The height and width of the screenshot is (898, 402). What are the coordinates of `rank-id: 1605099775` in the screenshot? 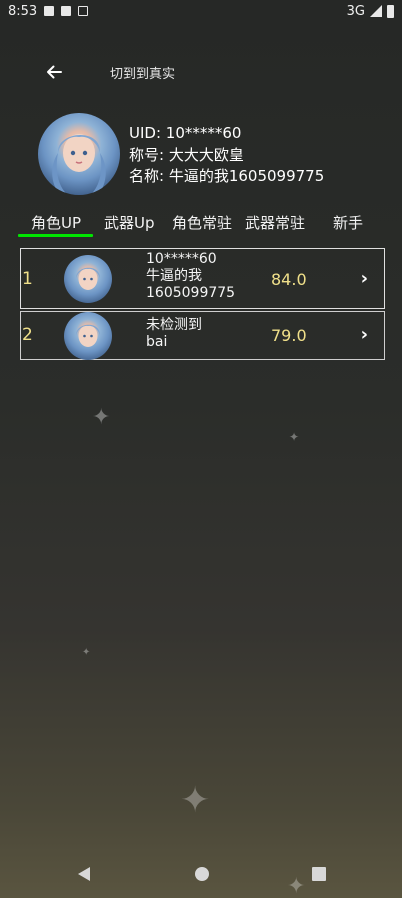 It's located at (191, 293).